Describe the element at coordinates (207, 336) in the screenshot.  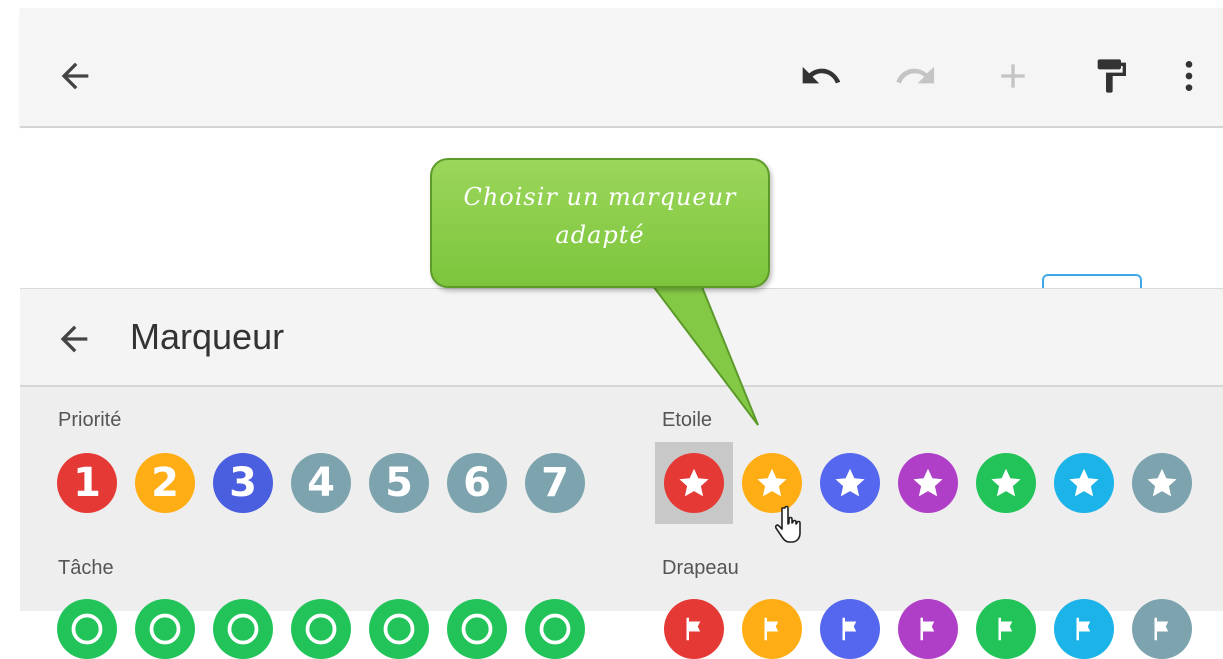
I see `panel-title: Marqueur` at that location.